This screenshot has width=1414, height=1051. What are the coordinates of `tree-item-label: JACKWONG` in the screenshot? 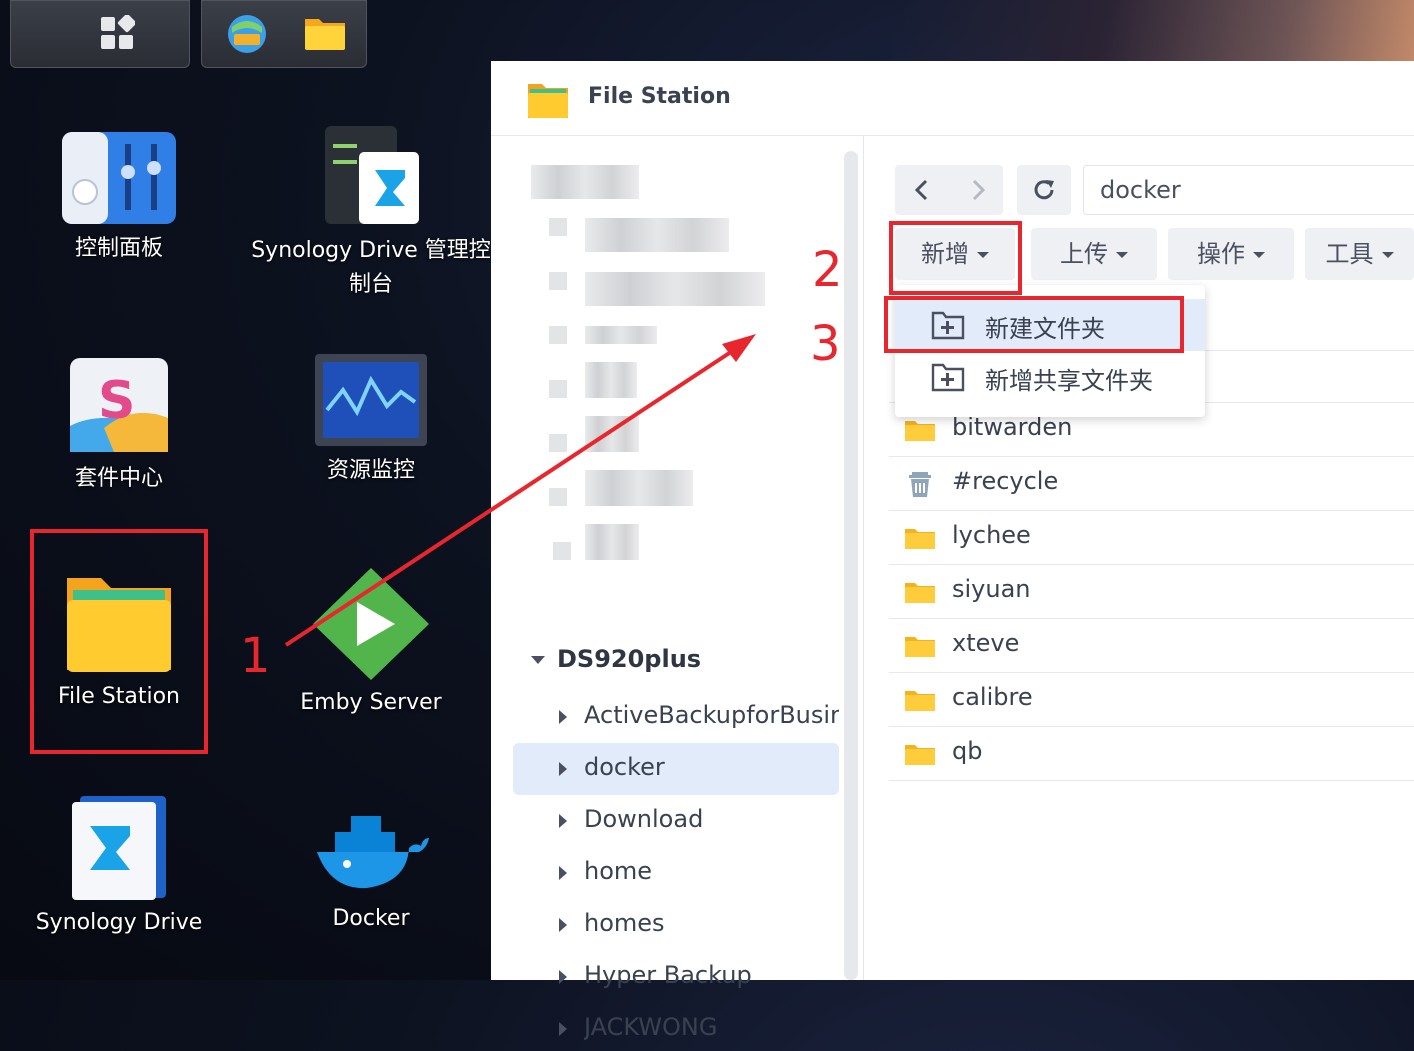 It's located at (651, 1027).